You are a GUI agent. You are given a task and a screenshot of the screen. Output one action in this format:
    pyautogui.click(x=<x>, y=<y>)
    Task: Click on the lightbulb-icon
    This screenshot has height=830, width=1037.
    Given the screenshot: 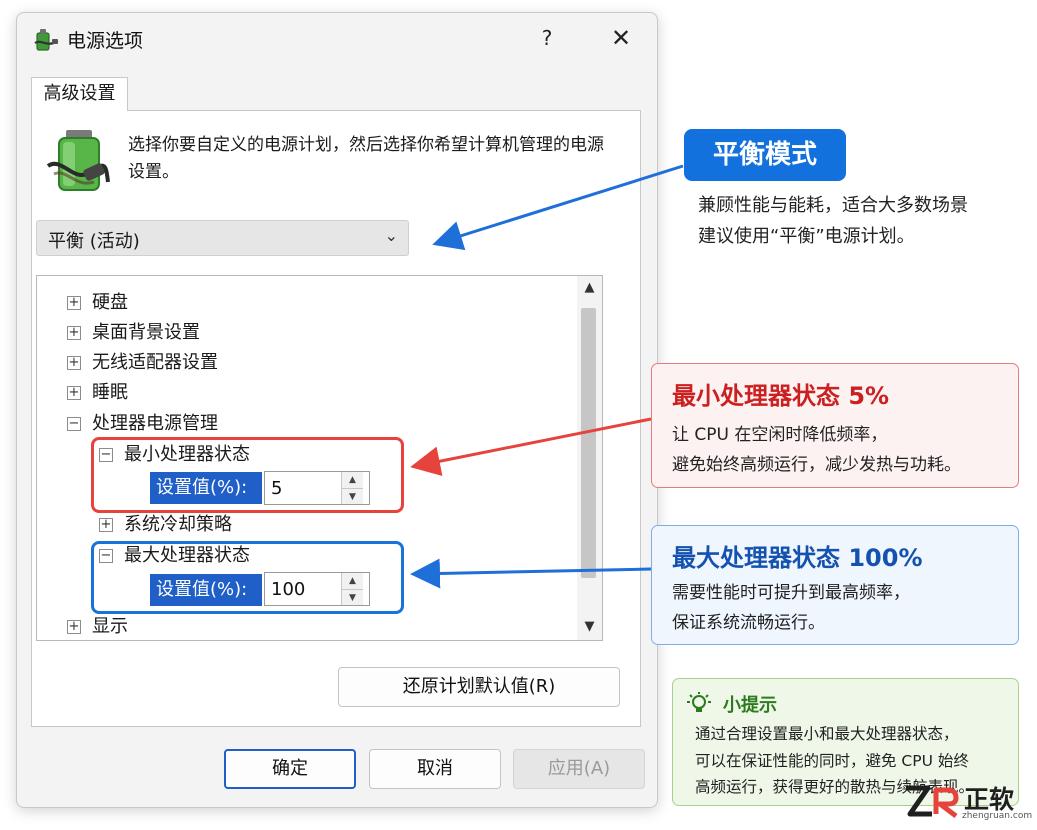 What is the action you would take?
    pyautogui.click(x=699, y=702)
    